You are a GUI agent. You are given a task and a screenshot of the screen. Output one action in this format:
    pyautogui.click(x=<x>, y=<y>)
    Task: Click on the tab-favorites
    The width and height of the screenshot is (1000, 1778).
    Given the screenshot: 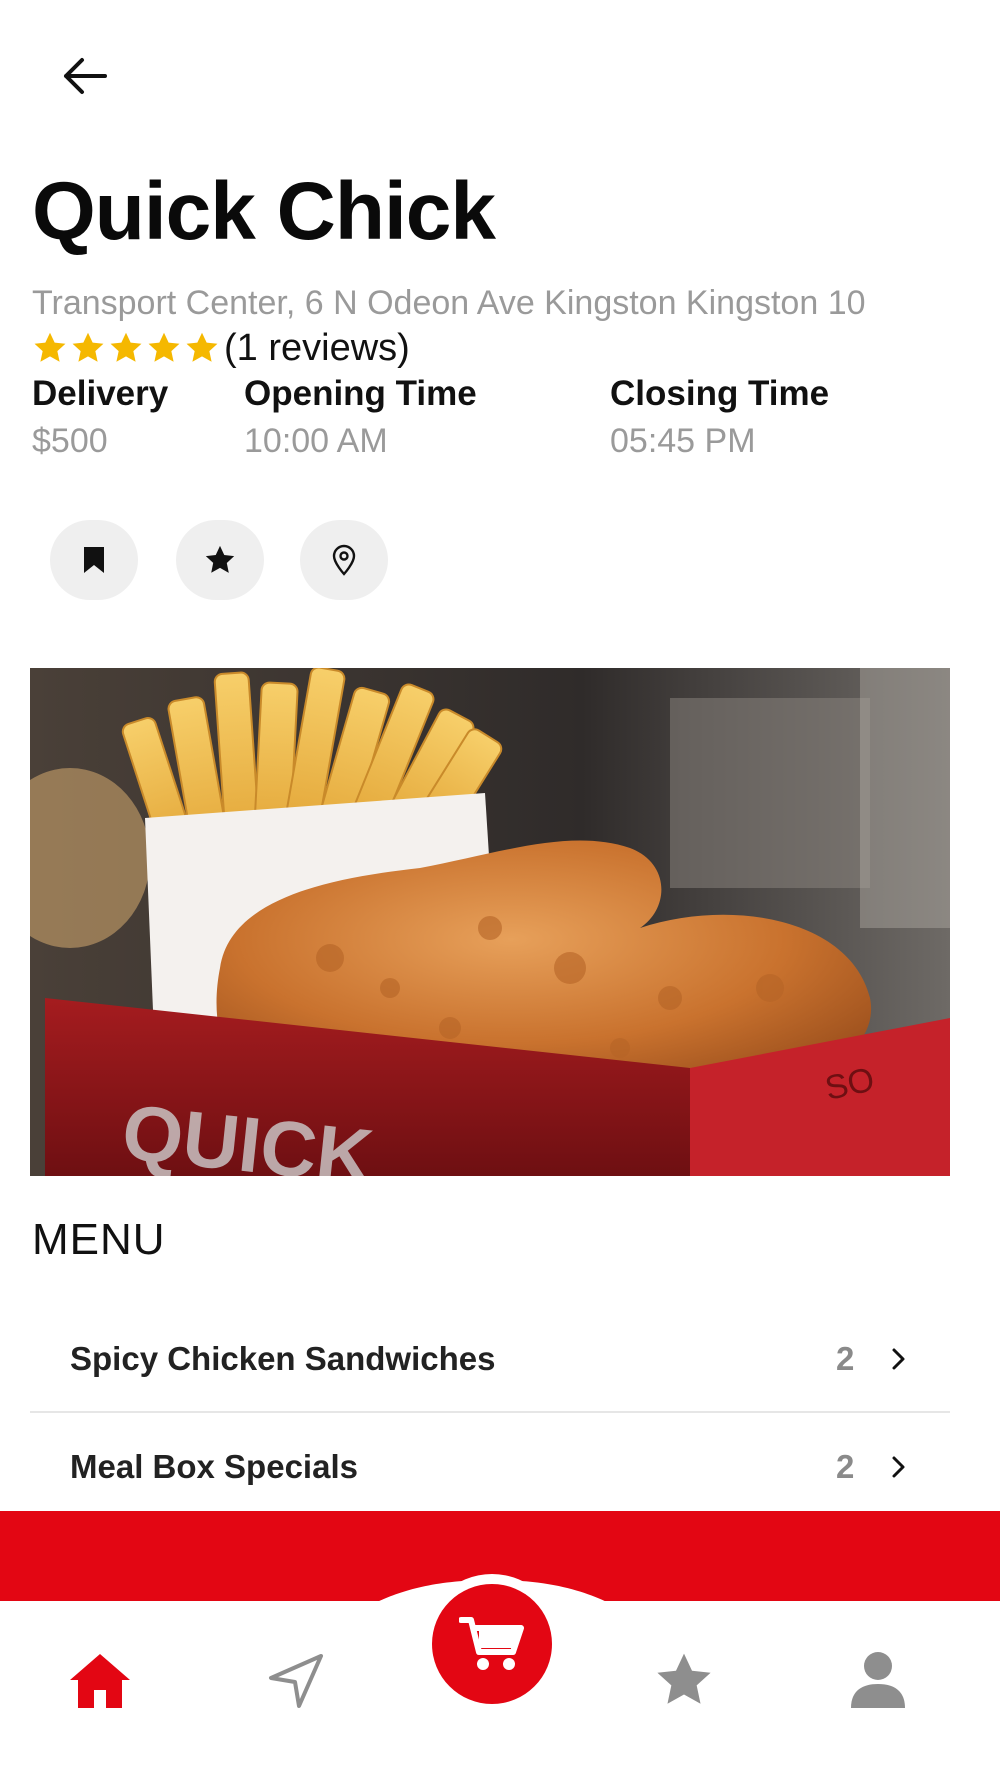 What is the action you would take?
    pyautogui.click(x=684, y=1680)
    